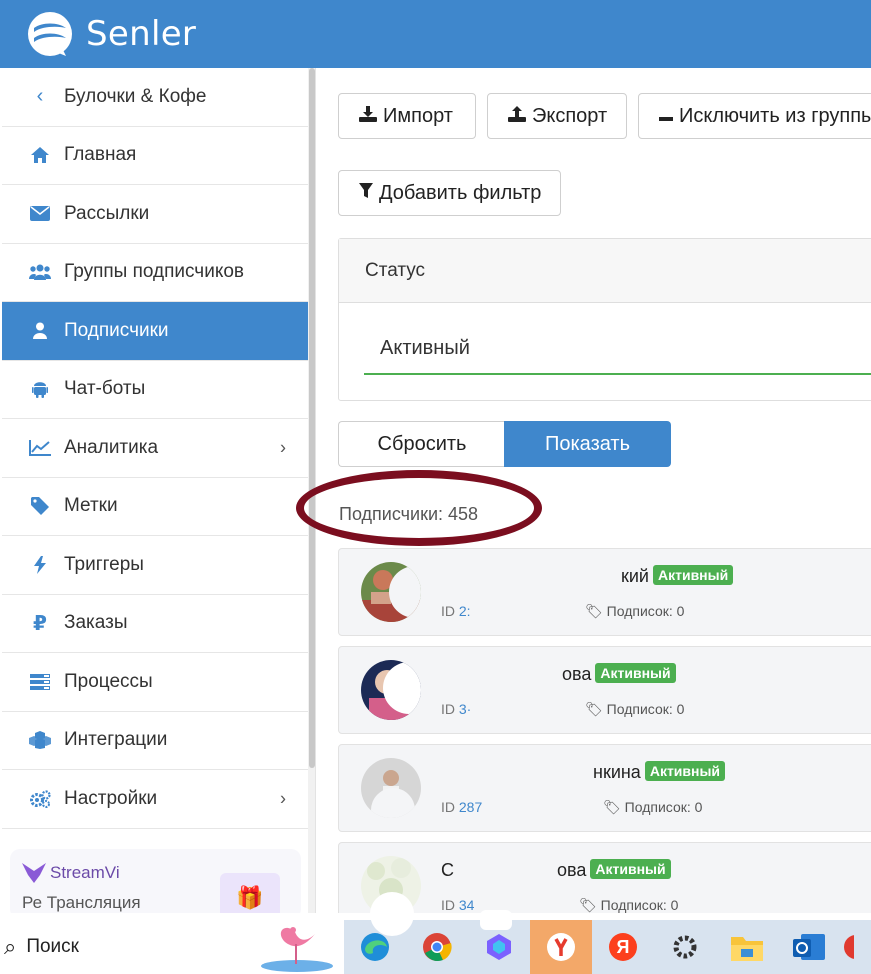 The width and height of the screenshot is (871, 974). I want to click on subscriber-id: ID 34, so click(457, 905).